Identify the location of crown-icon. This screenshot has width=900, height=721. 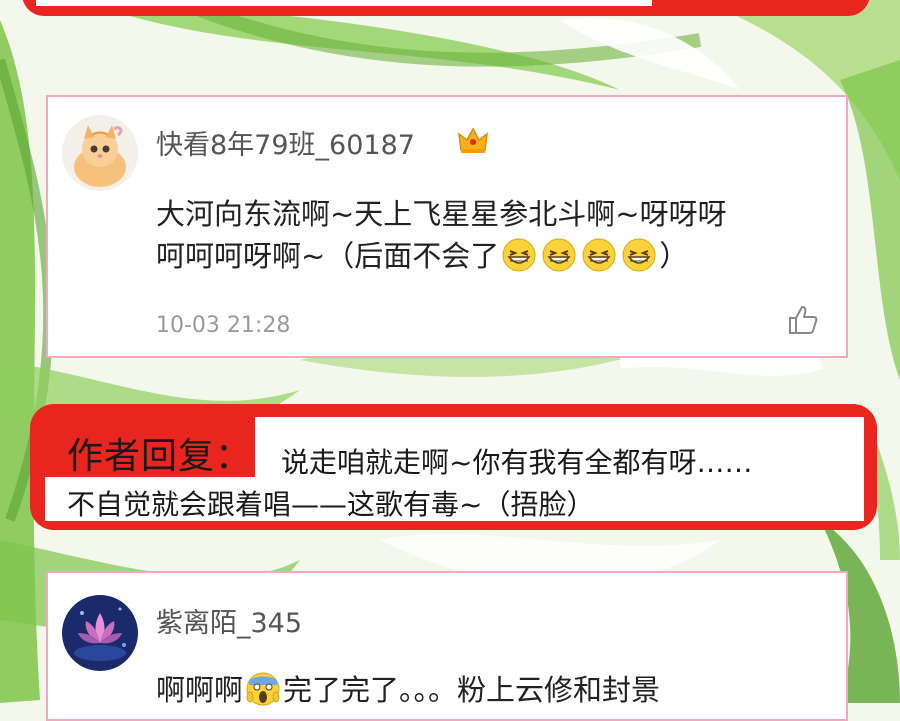
(473, 140).